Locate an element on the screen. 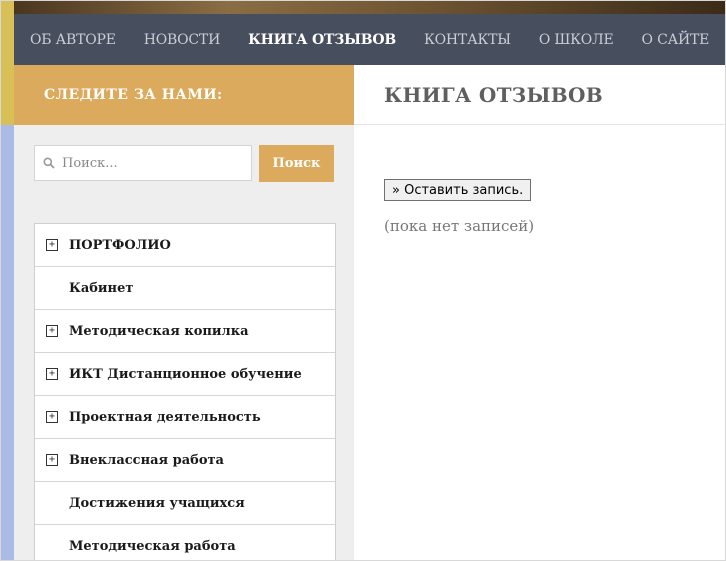 The height and width of the screenshot is (561, 726). nav-item-contacts: КОНТАКТЫ is located at coordinates (467, 40).